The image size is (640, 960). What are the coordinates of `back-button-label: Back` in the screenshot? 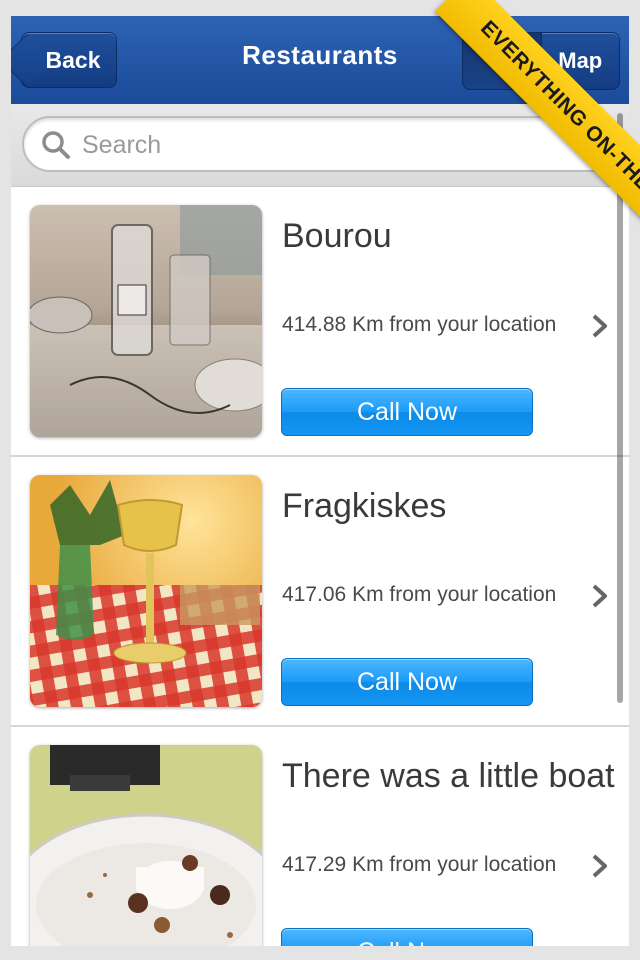 It's located at (73, 59).